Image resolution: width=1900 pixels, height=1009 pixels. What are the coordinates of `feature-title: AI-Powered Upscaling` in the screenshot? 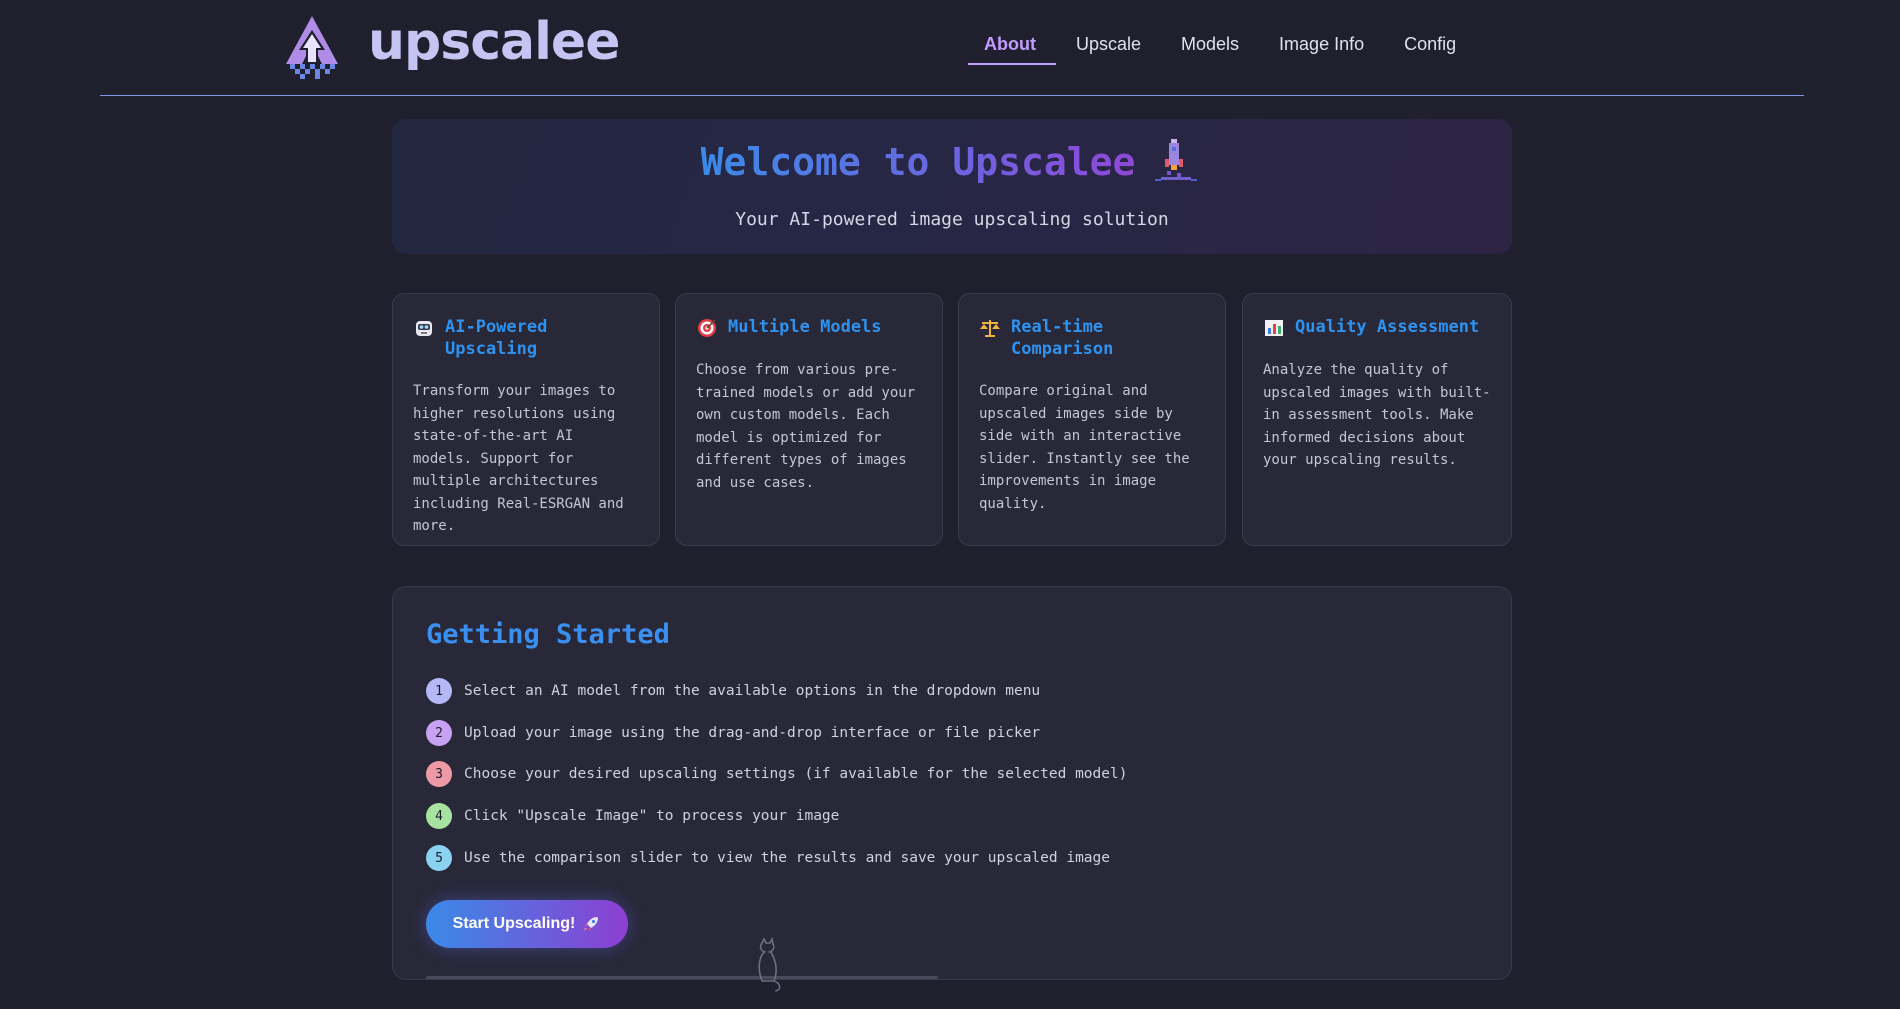 It's located at (496, 338).